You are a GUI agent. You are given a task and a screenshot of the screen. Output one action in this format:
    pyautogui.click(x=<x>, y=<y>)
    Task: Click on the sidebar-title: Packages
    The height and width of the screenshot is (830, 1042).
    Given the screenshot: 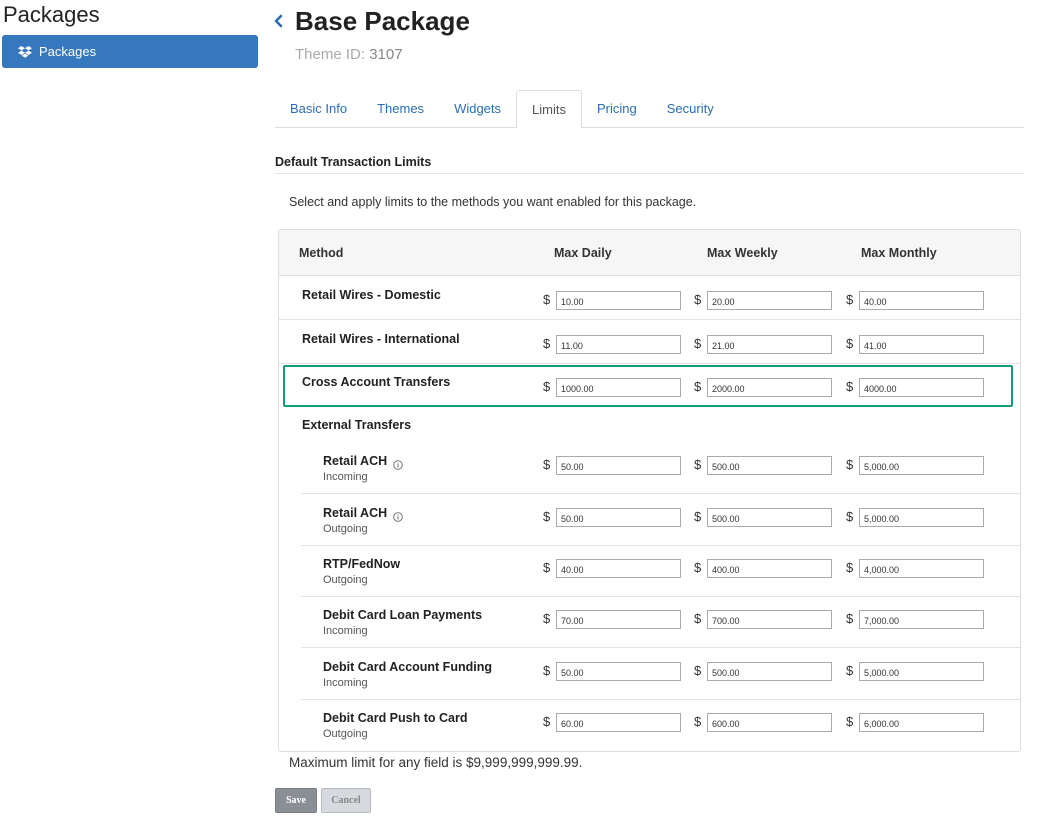 What is the action you would take?
    pyautogui.click(x=51, y=14)
    